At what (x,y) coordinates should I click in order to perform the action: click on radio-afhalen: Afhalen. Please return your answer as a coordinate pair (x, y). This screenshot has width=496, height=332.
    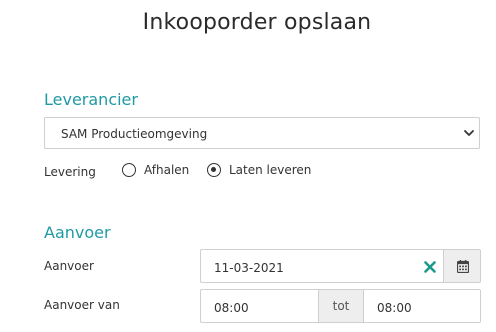
    Looking at the image, I should click on (155, 170).